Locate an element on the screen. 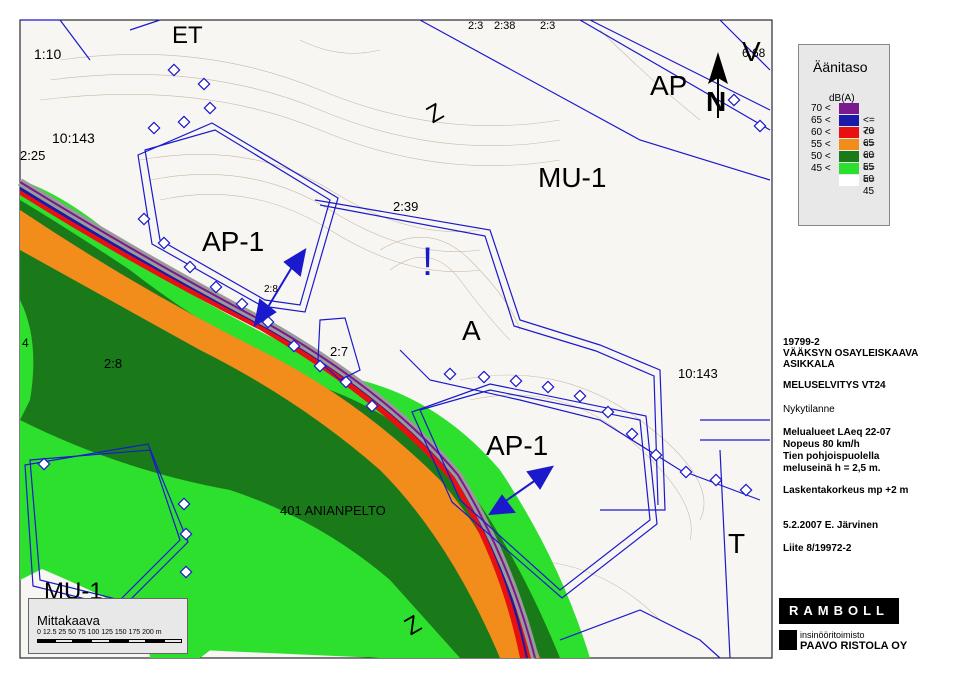  zone-label-t: T is located at coordinates (737, 543).